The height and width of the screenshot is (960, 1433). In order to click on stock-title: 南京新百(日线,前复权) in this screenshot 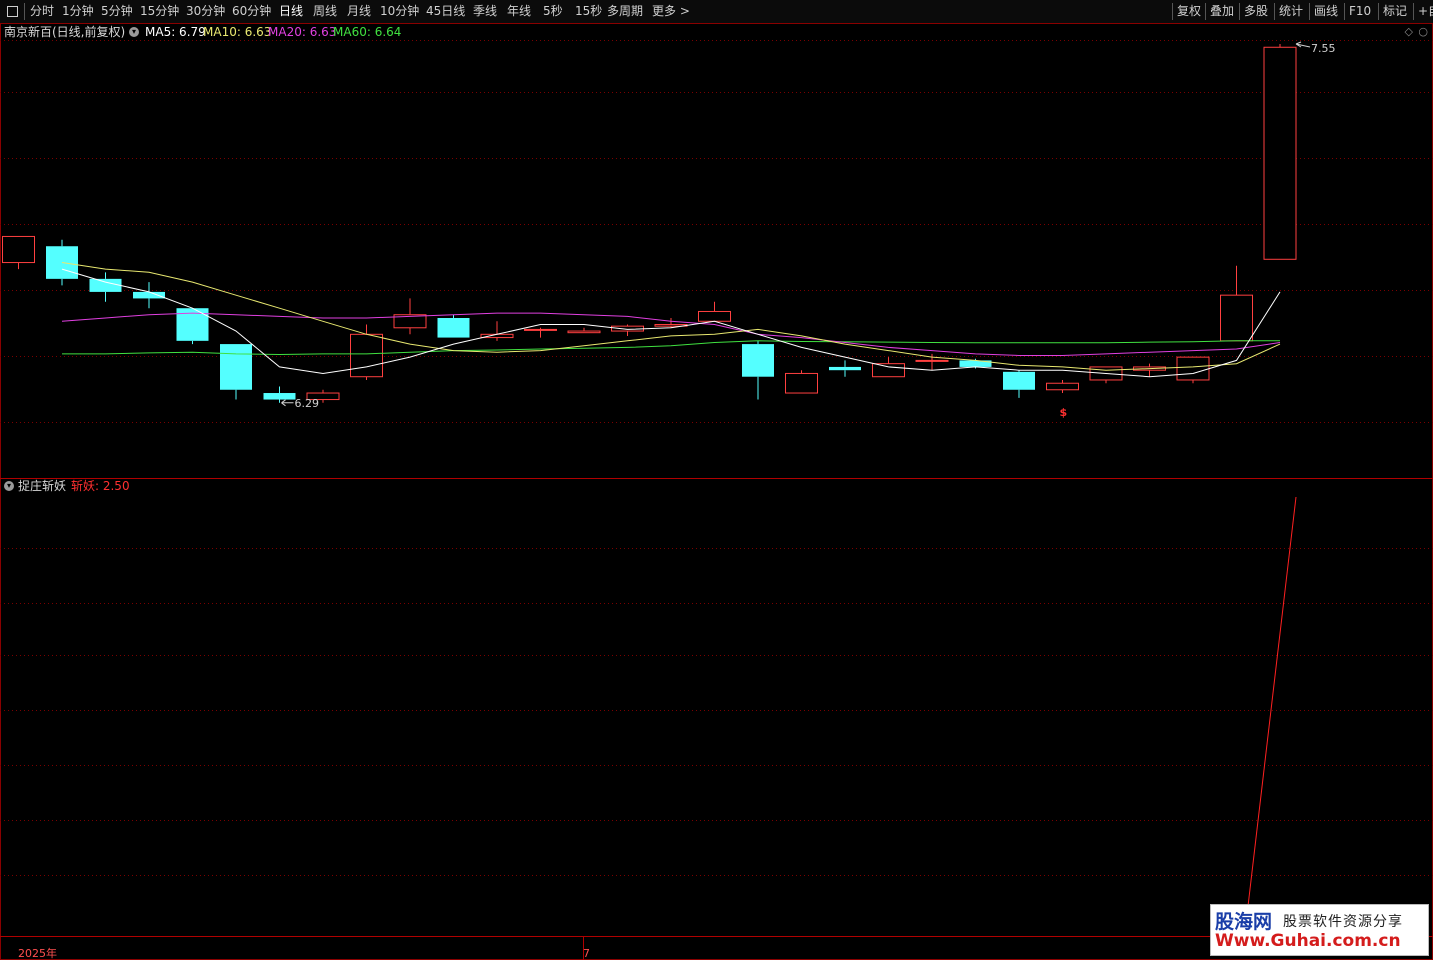, I will do `click(65, 32)`.